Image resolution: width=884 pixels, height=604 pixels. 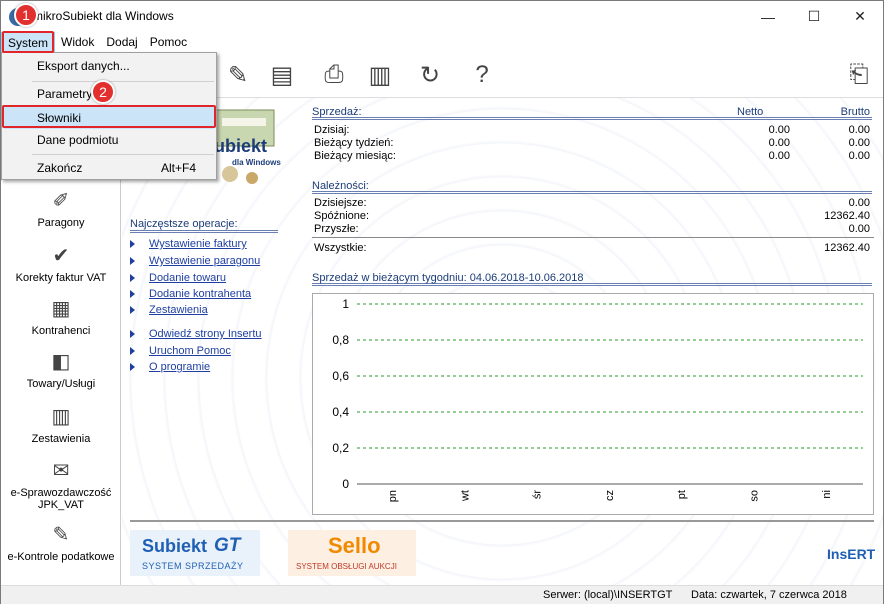 I want to click on sales-row-month: Bieżący miesiąc: 0.00 0.00, so click(x=592, y=156).